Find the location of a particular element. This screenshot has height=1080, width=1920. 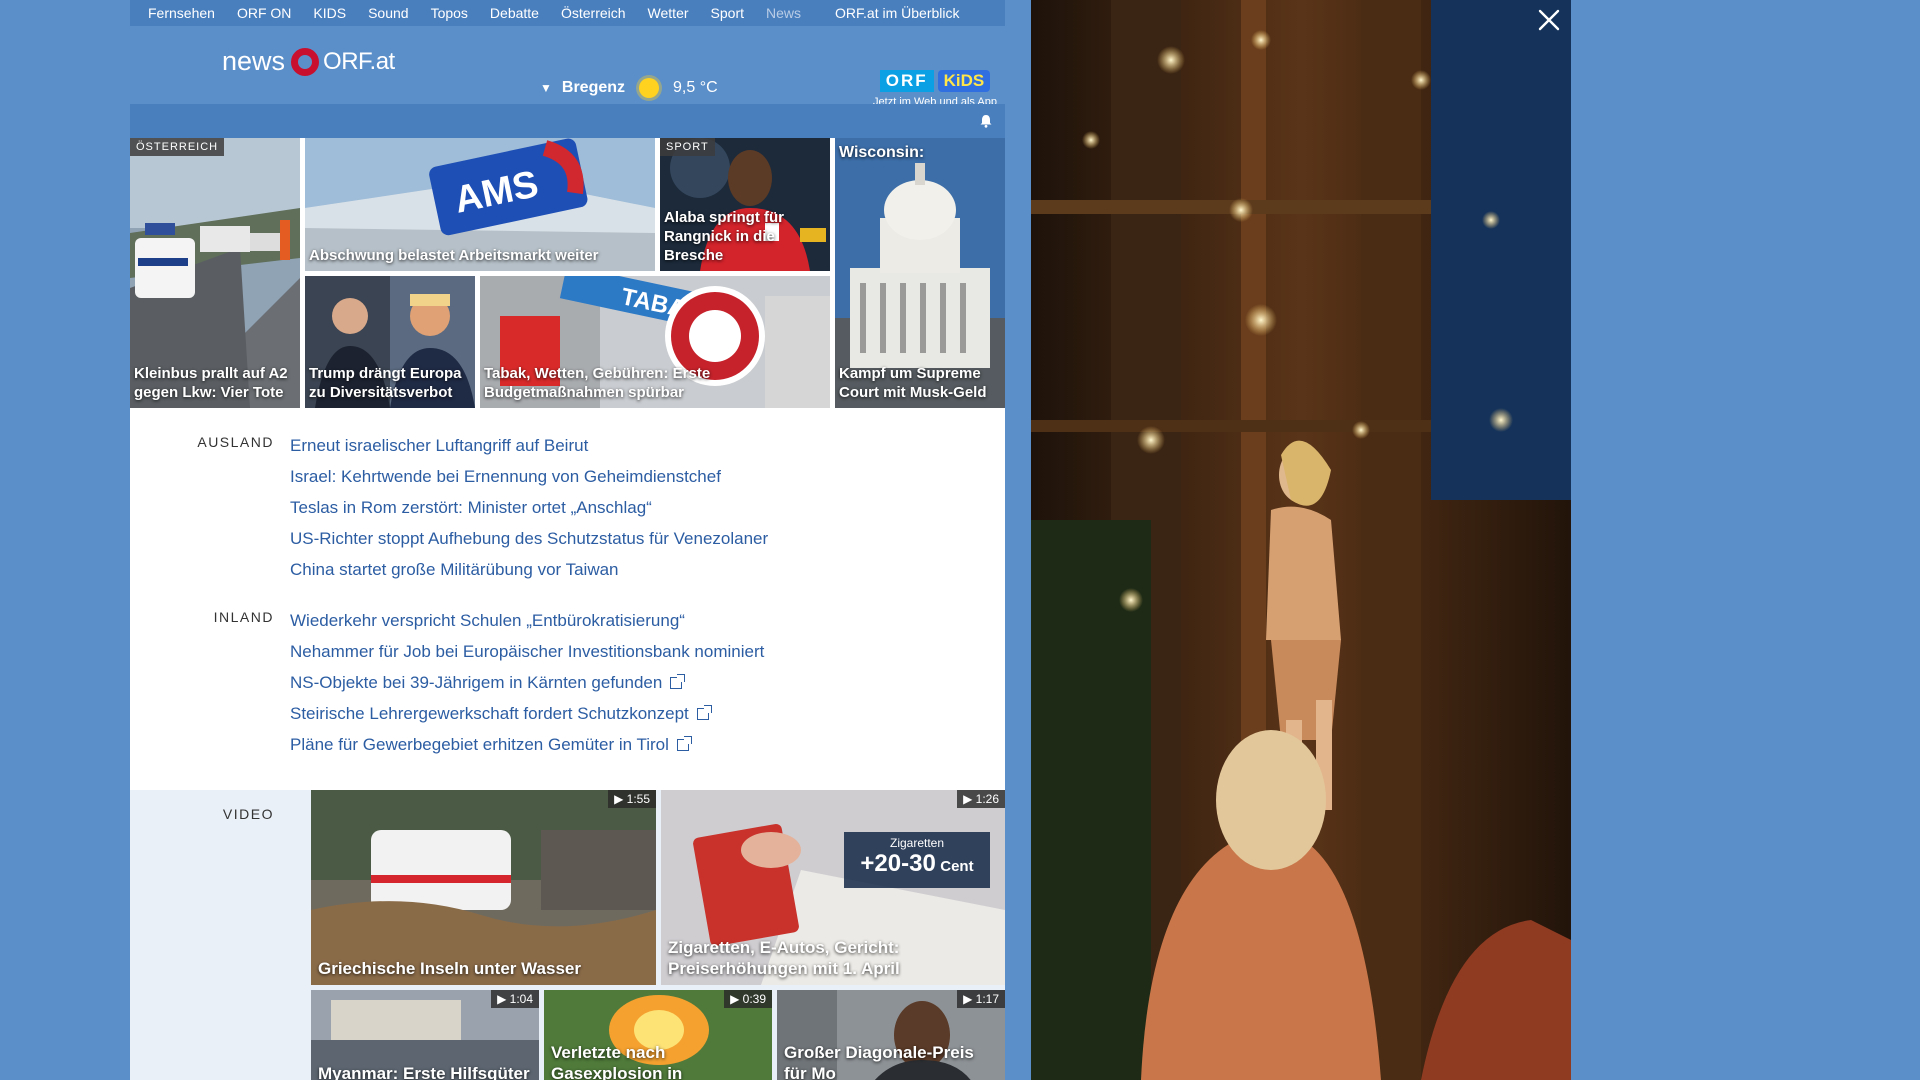

story-title: Trump drängt Europa zu Diversitätsverbot is located at coordinates (385, 383).